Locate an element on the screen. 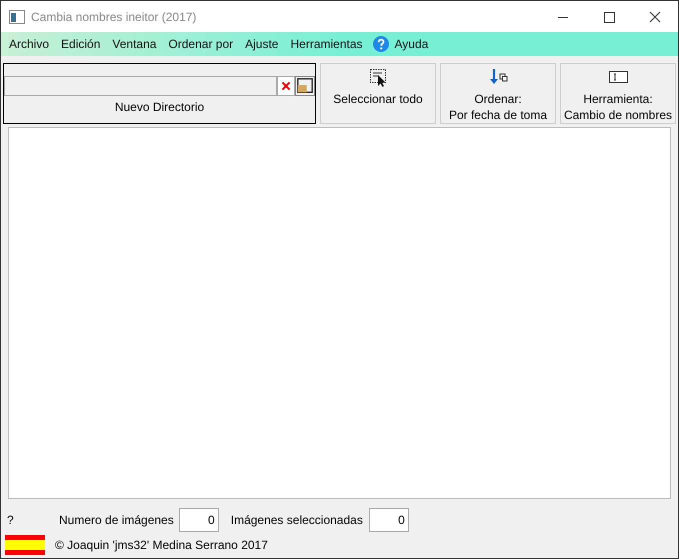 This screenshot has width=679, height=559. help-label: ? is located at coordinates (11, 520).